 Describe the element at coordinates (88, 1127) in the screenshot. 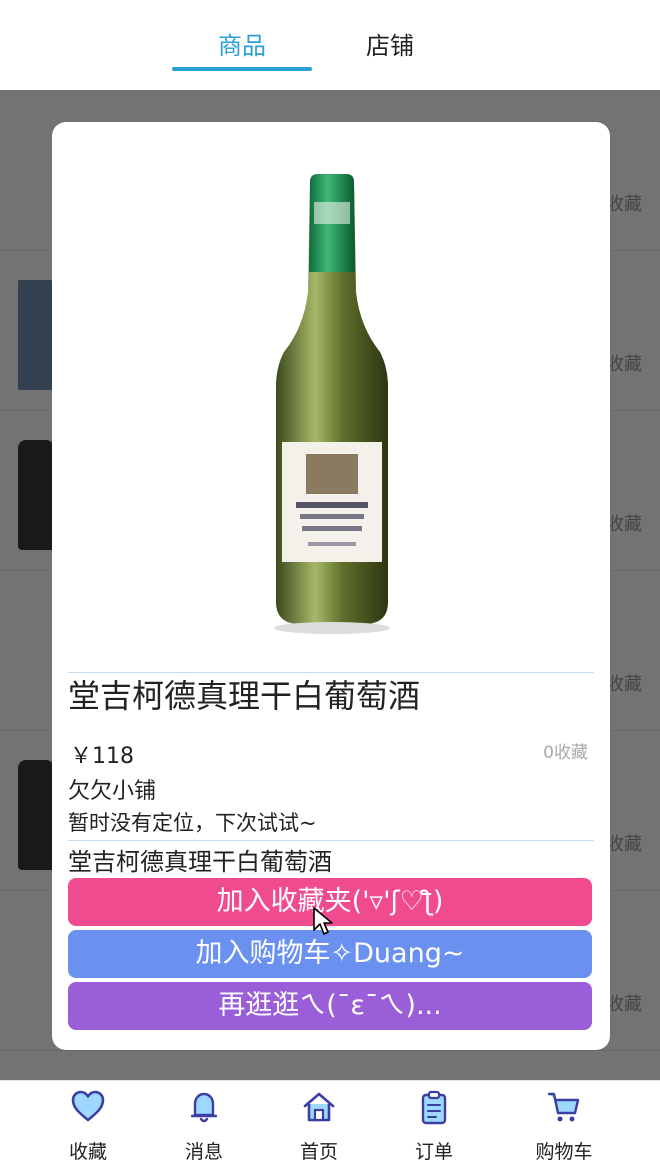

I see `nav-item-favorites: 收藏` at that location.